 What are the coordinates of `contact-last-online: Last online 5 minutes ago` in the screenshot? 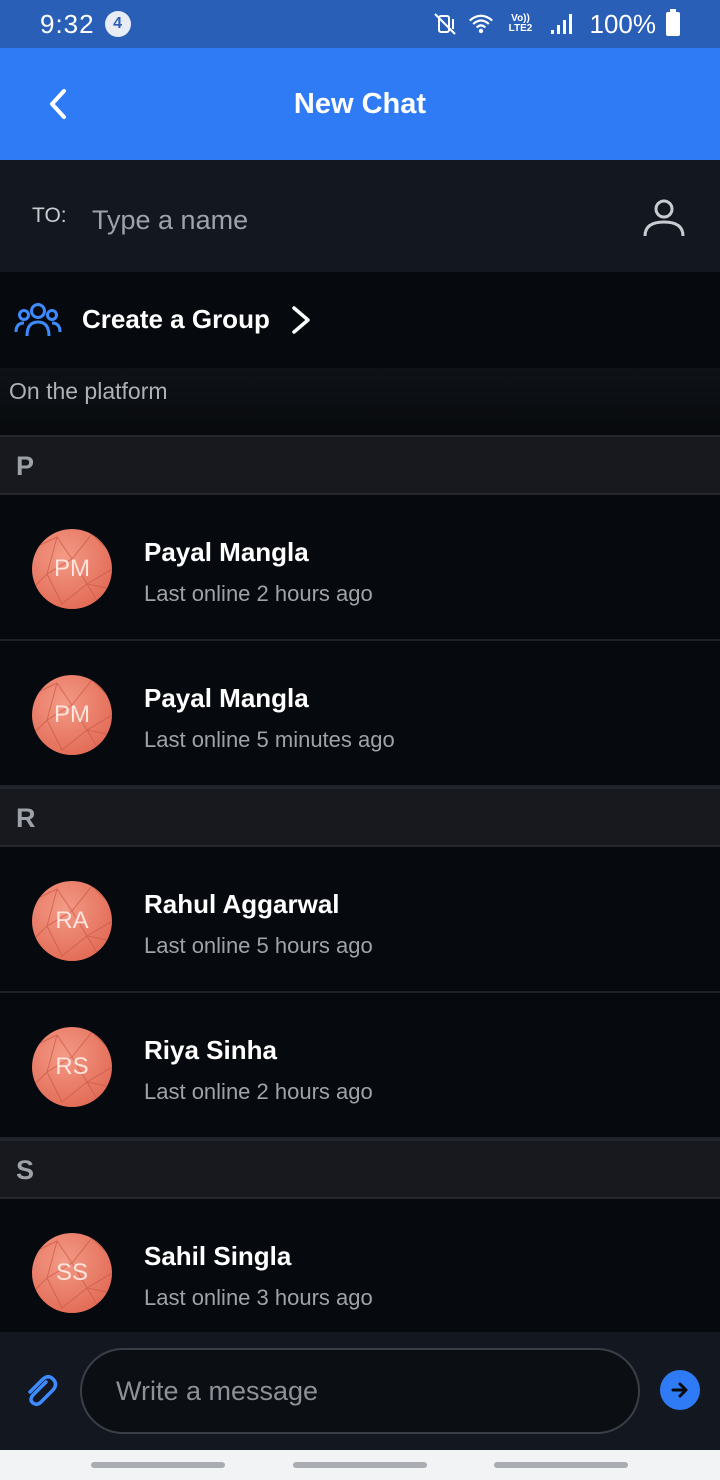 It's located at (269, 739).